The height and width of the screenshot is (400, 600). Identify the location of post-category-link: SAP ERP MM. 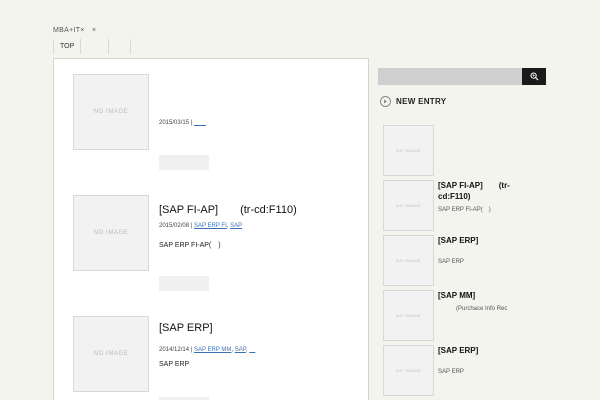
(212, 350).